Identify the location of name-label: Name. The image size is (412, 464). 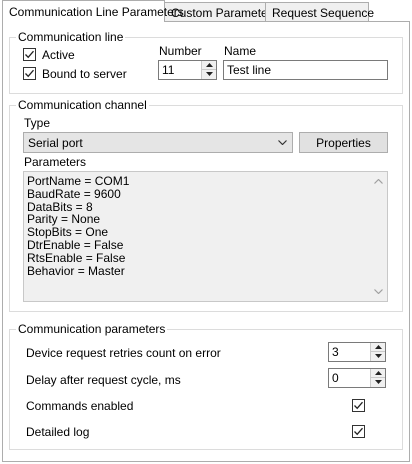
(240, 51).